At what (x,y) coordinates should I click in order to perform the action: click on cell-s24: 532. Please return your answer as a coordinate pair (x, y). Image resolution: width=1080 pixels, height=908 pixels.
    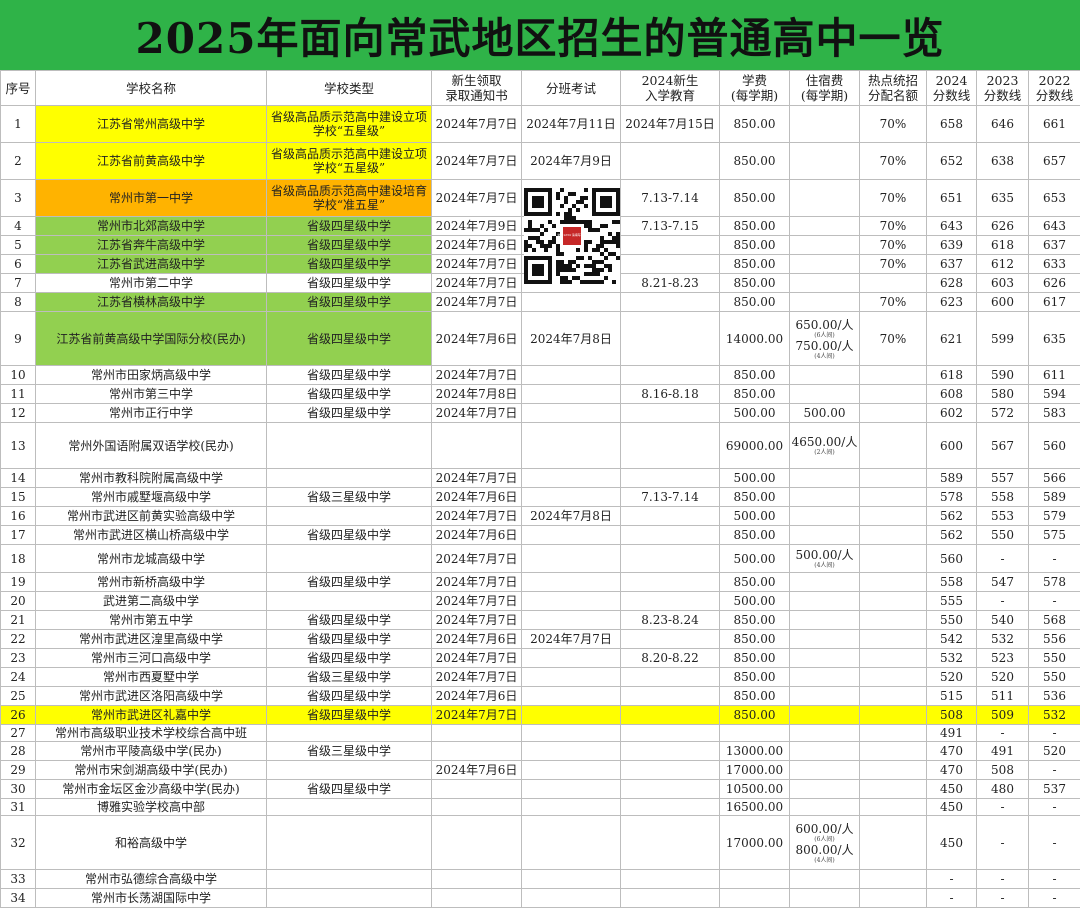
    Looking at the image, I should click on (952, 658).